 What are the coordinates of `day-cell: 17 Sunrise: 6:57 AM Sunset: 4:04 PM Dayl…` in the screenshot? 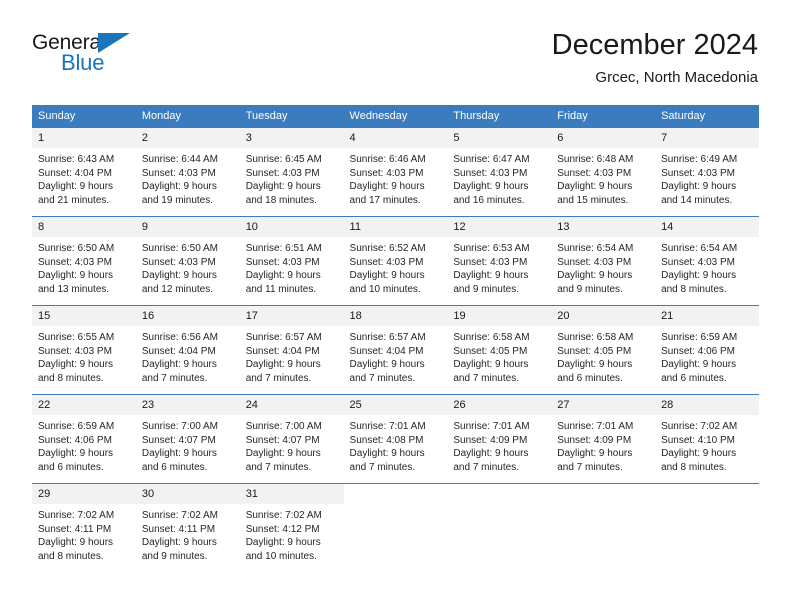 It's located at (291, 350).